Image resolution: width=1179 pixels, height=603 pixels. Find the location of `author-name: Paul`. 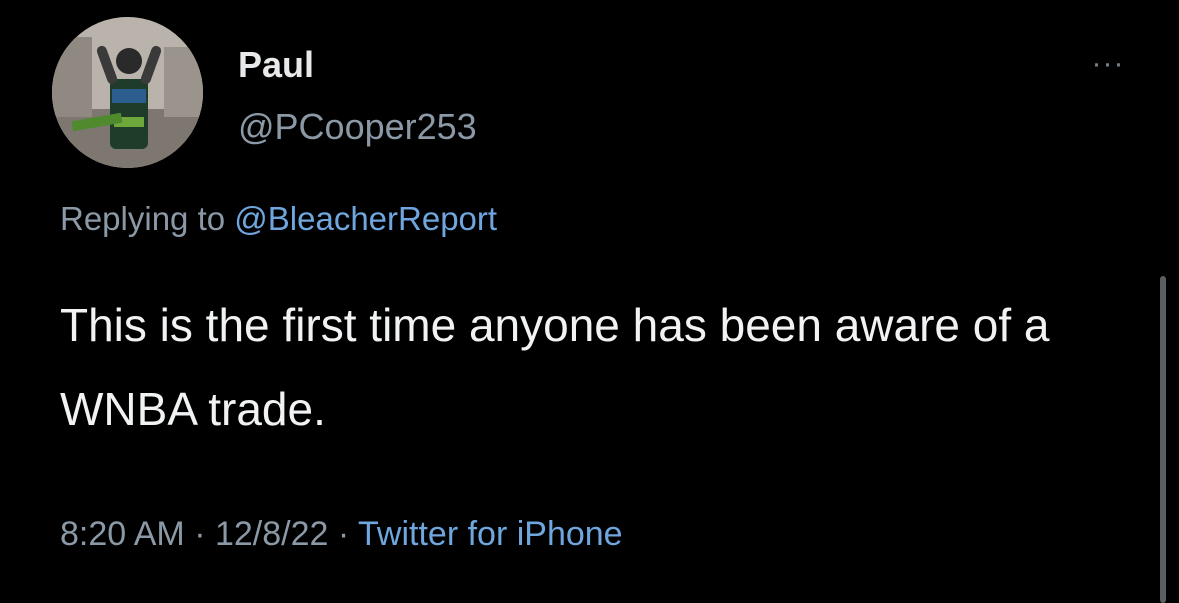

author-name: Paul is located at coordinates (276, 65).